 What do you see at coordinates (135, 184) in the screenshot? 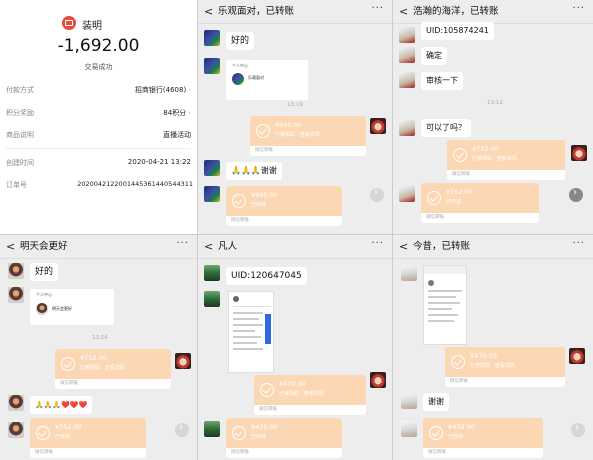
I see `row-value: 20200421220014453614405443​11` at bounding box center [135, 184].